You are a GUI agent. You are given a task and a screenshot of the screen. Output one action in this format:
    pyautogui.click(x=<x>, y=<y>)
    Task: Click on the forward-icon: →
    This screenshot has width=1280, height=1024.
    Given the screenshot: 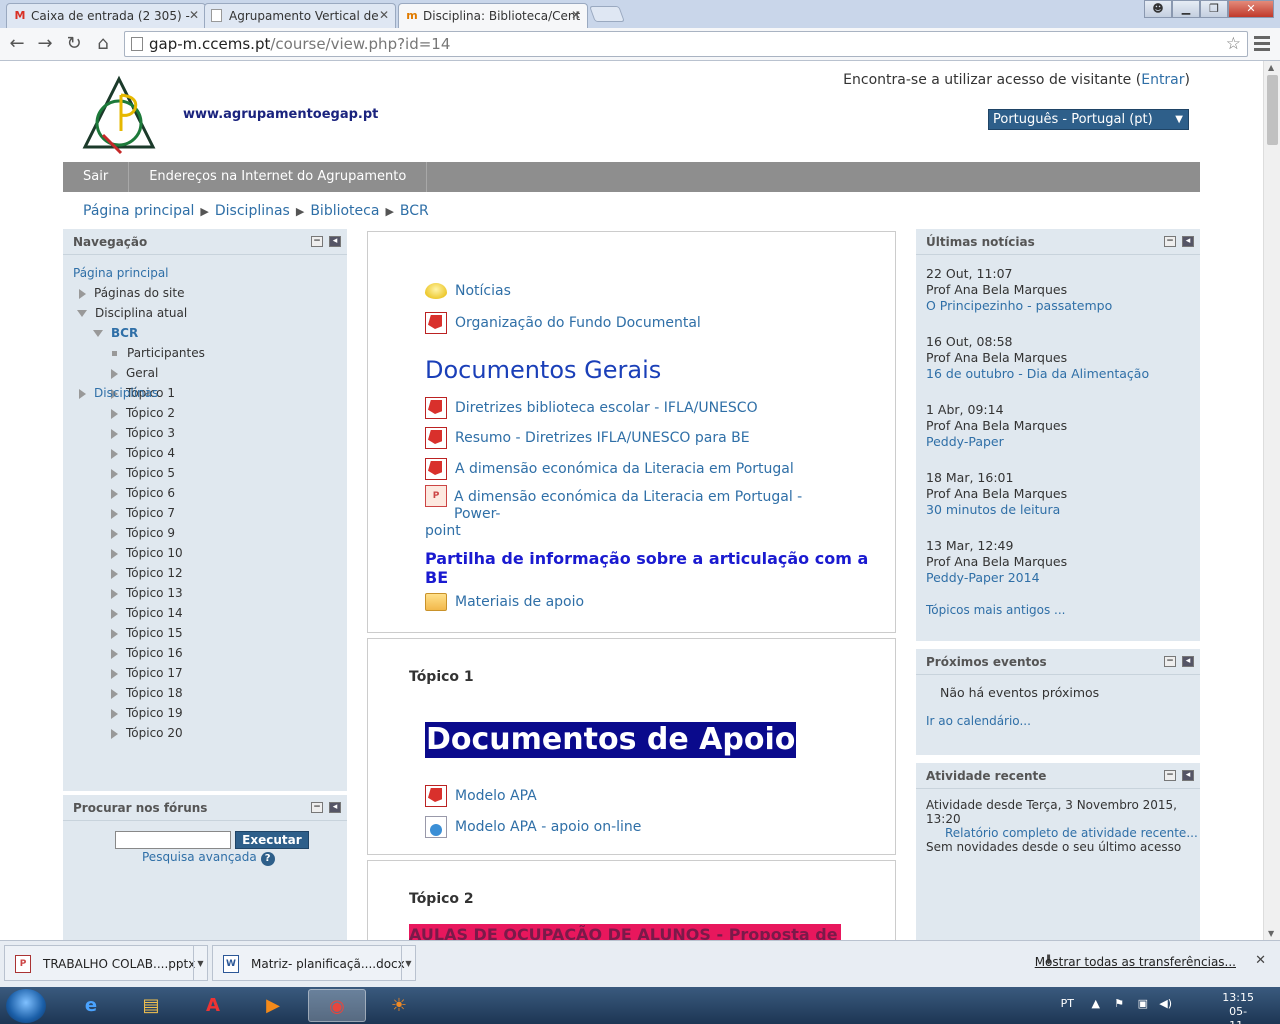 What is the action you would take?
    pyautogui.click(x=45, y=44)
    